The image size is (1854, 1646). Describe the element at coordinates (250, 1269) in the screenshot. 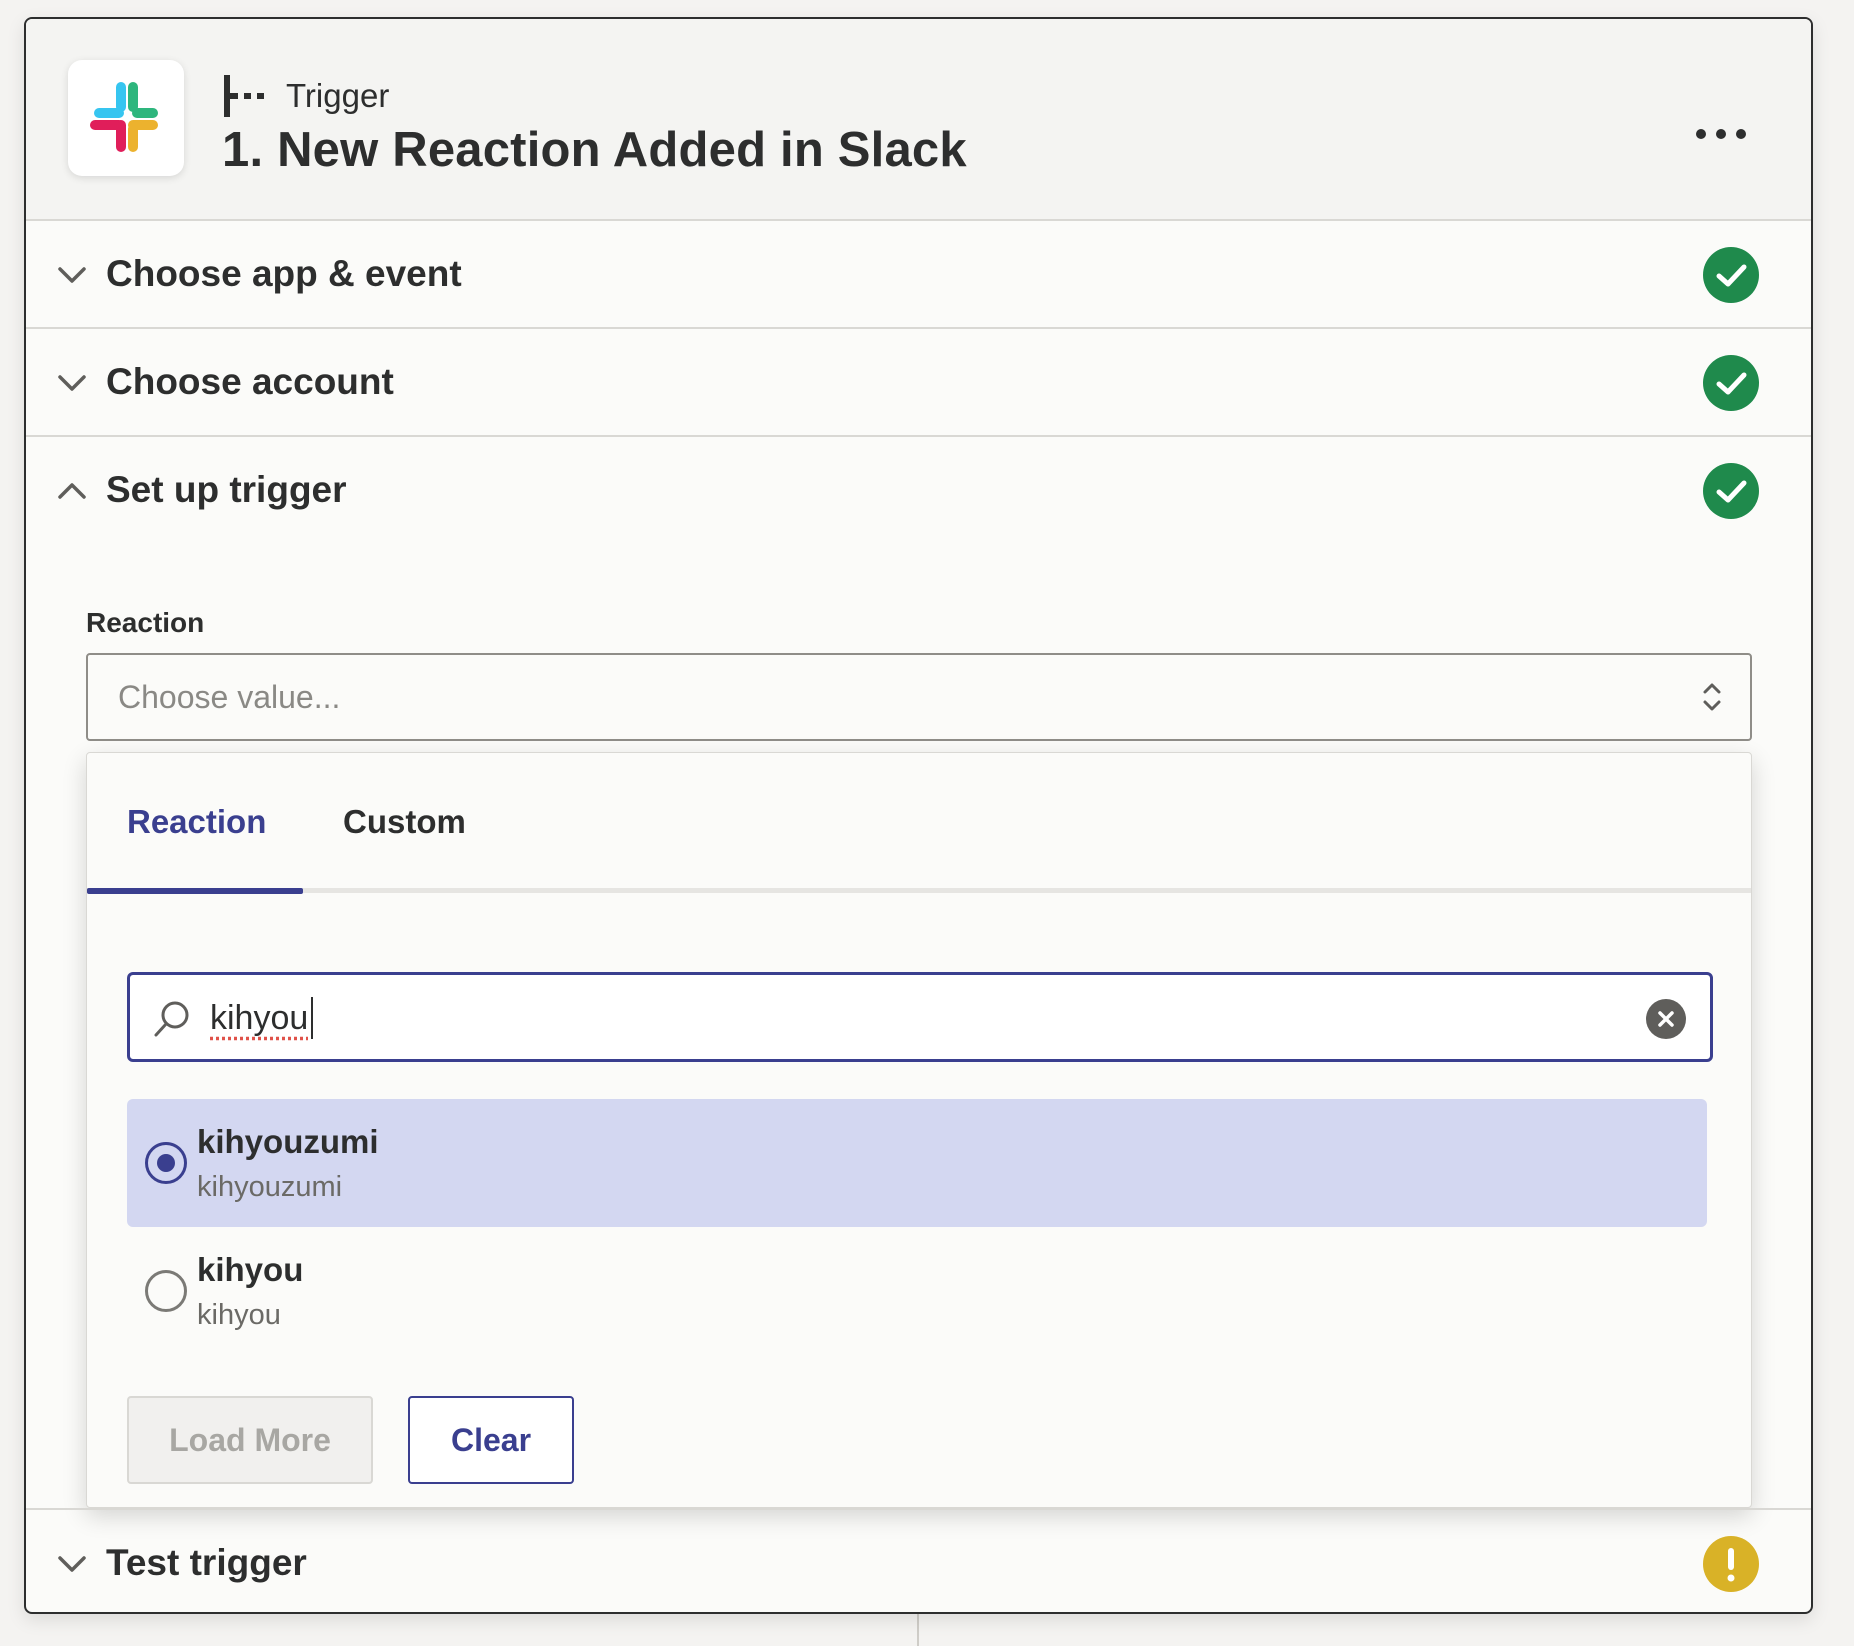

I see `option-title: kihyou` at that location.